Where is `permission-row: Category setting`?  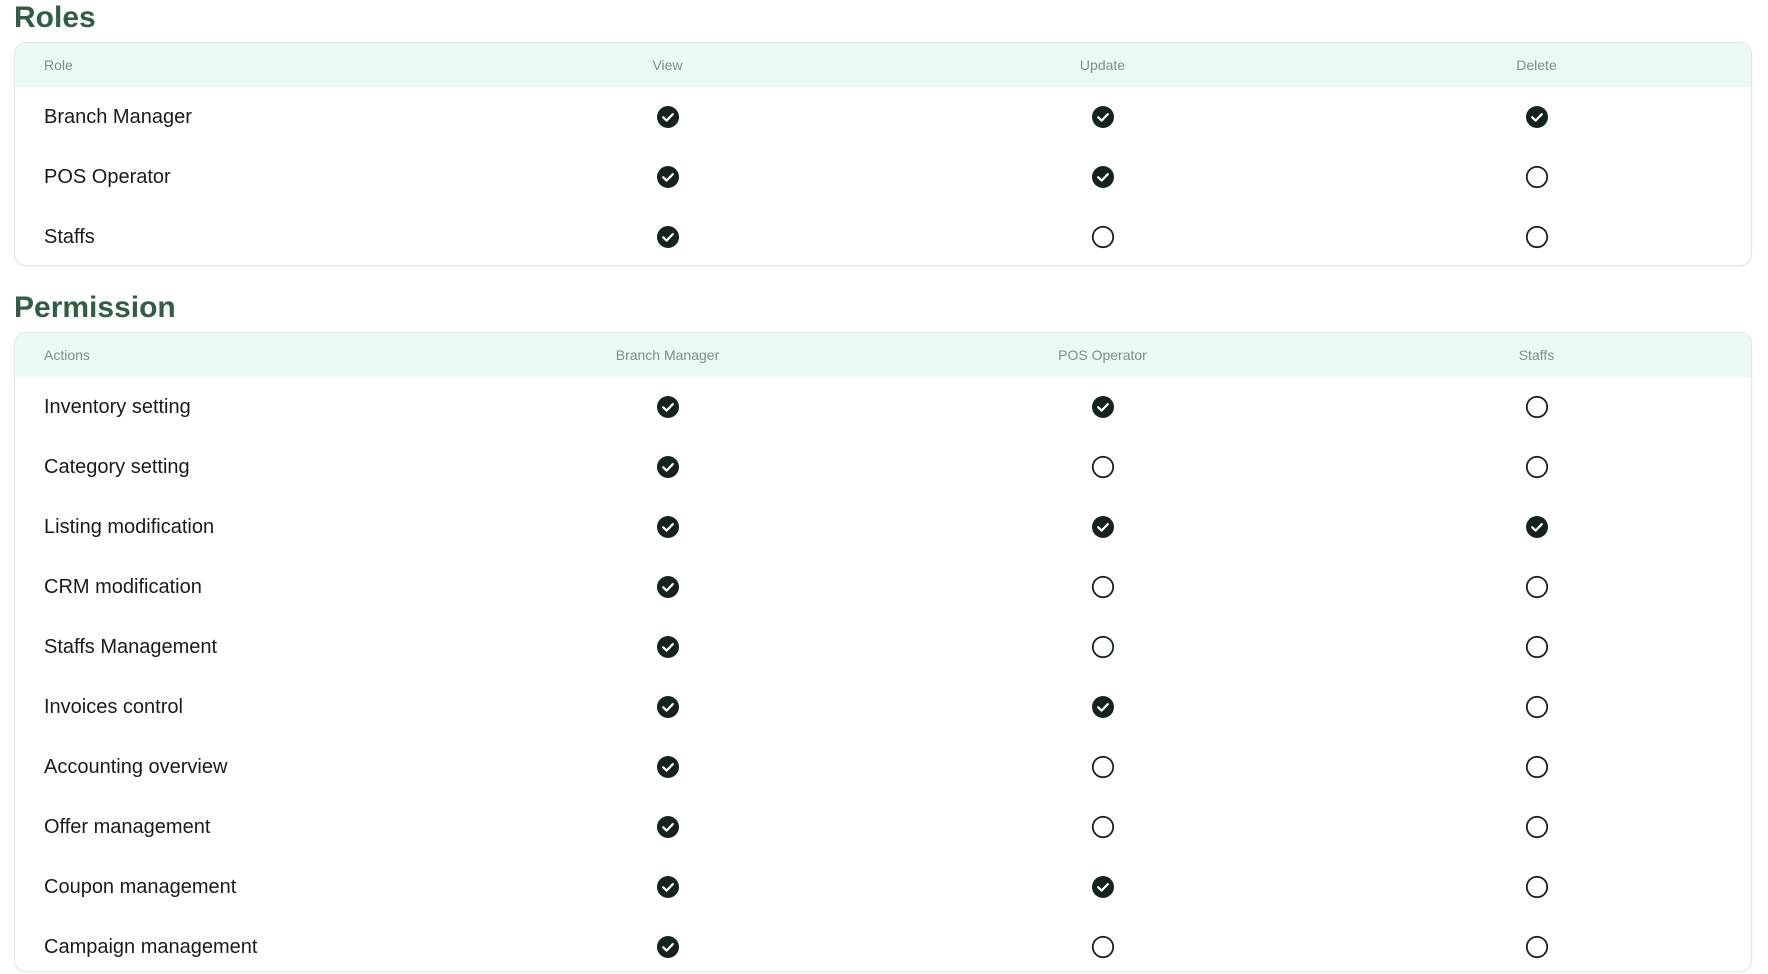
permission-row: Category setting is located at coordinates (883, 467).